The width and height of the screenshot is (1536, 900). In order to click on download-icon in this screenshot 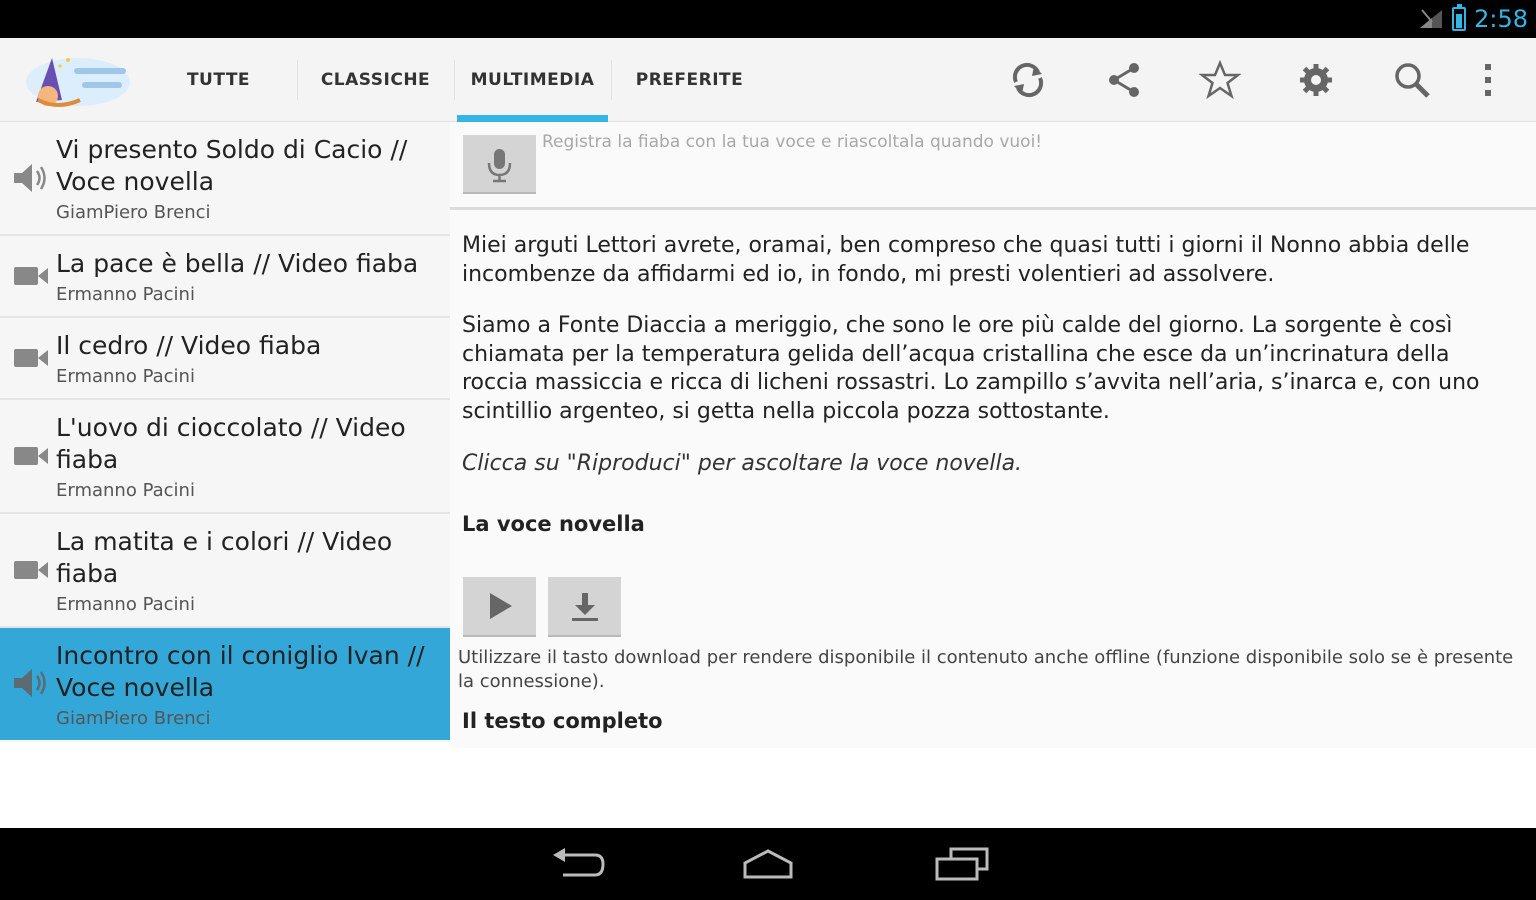, I will do `click(584, 607)`.